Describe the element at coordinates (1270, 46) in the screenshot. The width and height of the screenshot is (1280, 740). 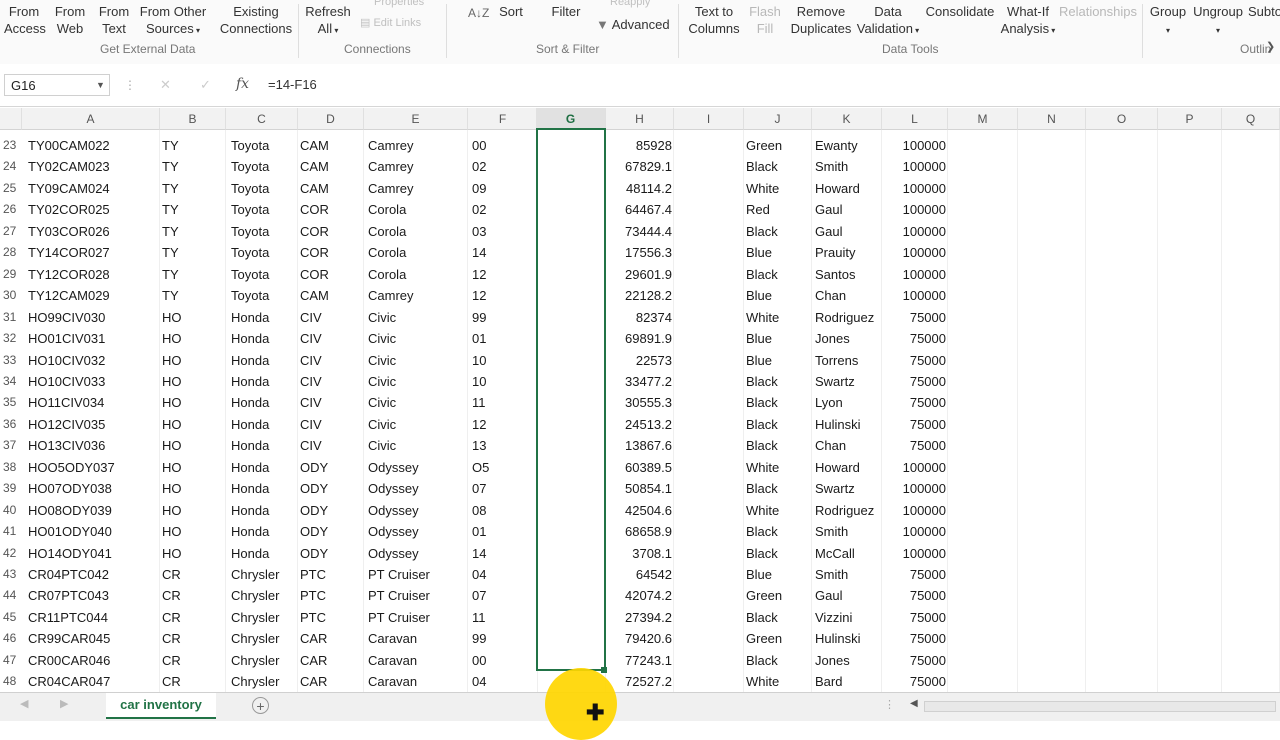
I see `dialog-launcher-icon: ❯` at that location.